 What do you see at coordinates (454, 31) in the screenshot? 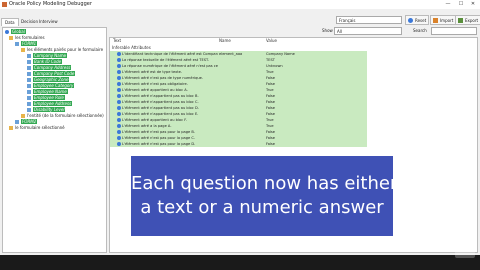
I see `search-input` at bounding box center [454, 31].